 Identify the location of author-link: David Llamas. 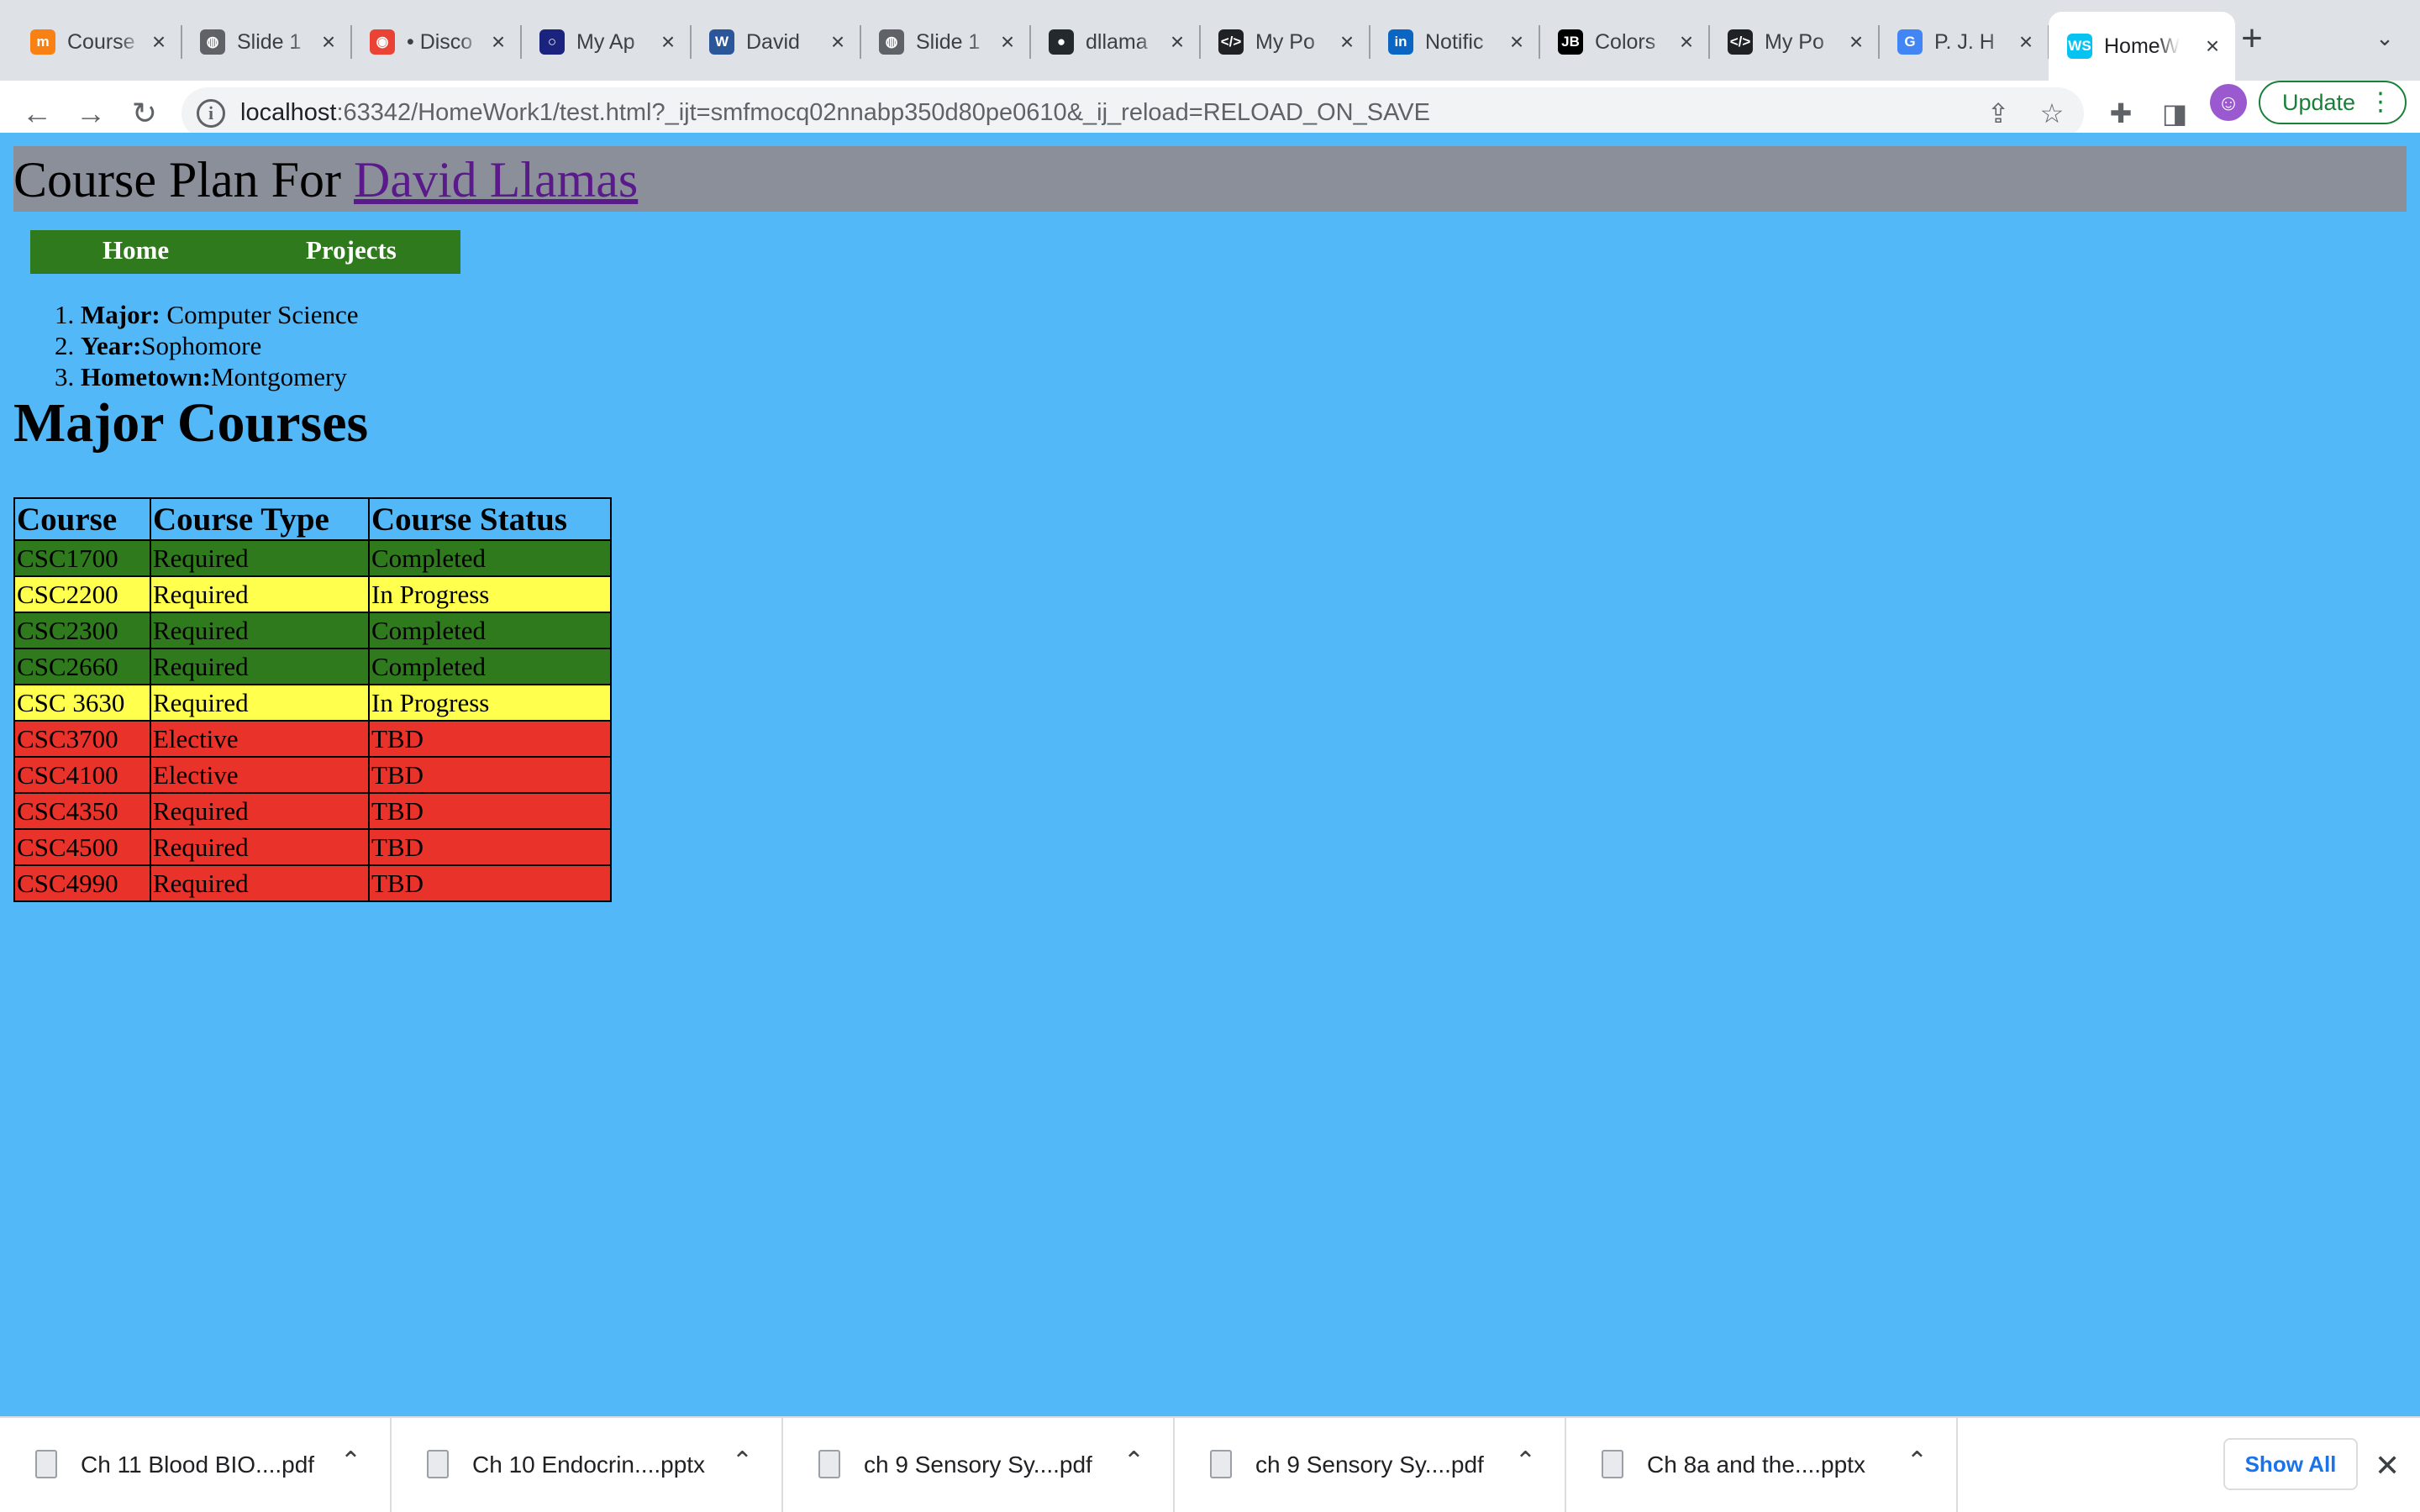
(496, 179).